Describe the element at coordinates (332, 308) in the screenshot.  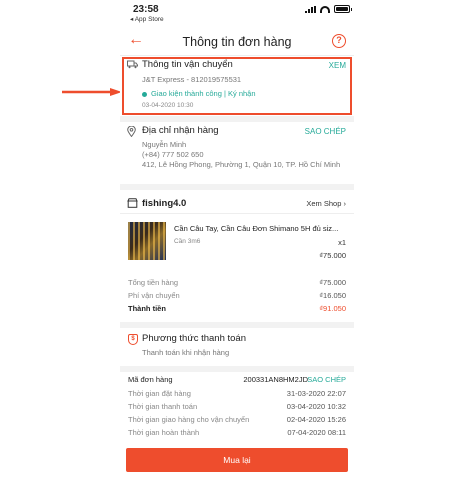
I see `grand-total-value: ₫91.050` at that location.